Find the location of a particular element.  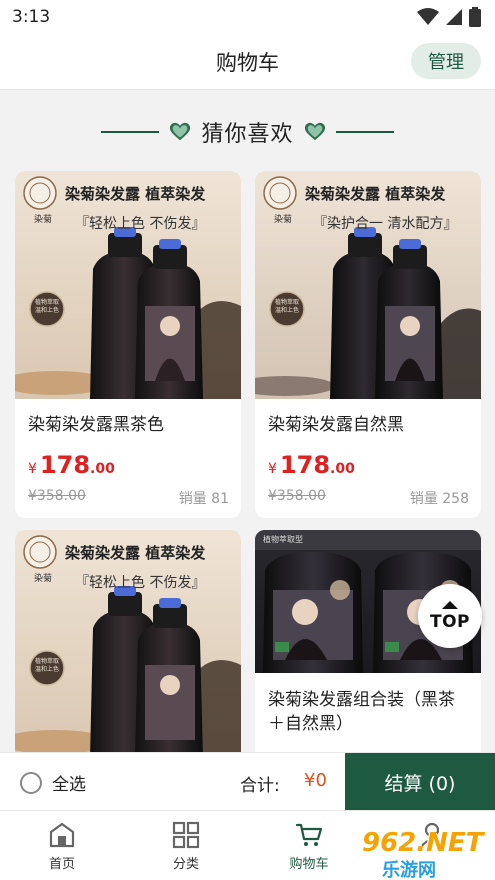

total-value: ¥0 is located at coordinates (315, 780).